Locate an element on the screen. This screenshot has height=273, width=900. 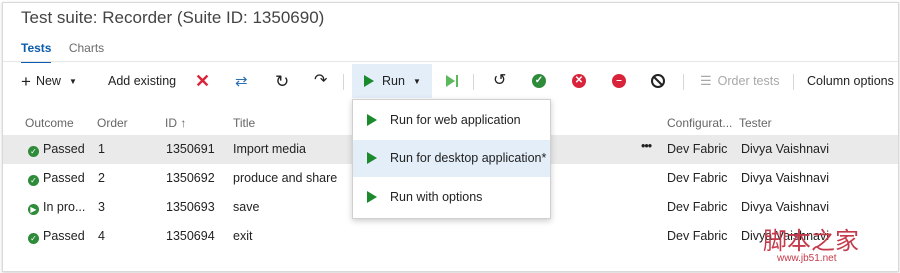
new-label: New is located at coordinates (48, 81).